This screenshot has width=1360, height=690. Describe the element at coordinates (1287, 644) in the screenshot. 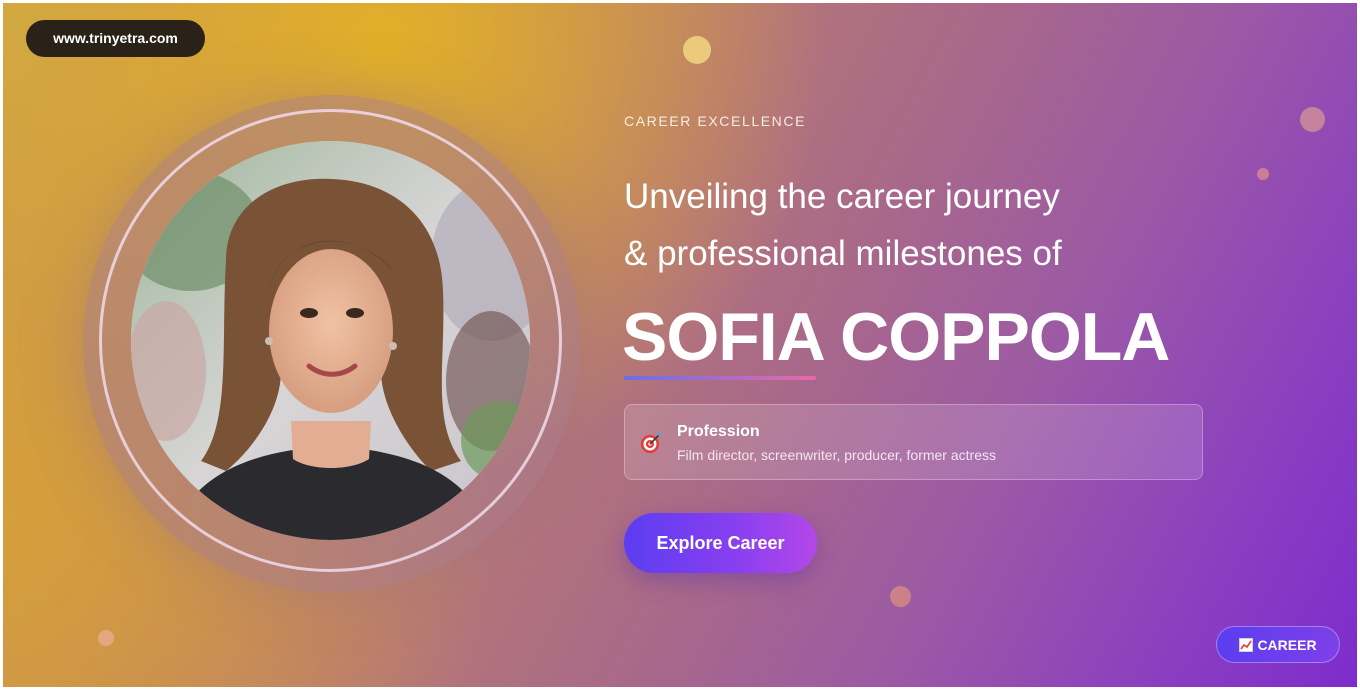

I see `career-badge-label: CAREER` at that location.